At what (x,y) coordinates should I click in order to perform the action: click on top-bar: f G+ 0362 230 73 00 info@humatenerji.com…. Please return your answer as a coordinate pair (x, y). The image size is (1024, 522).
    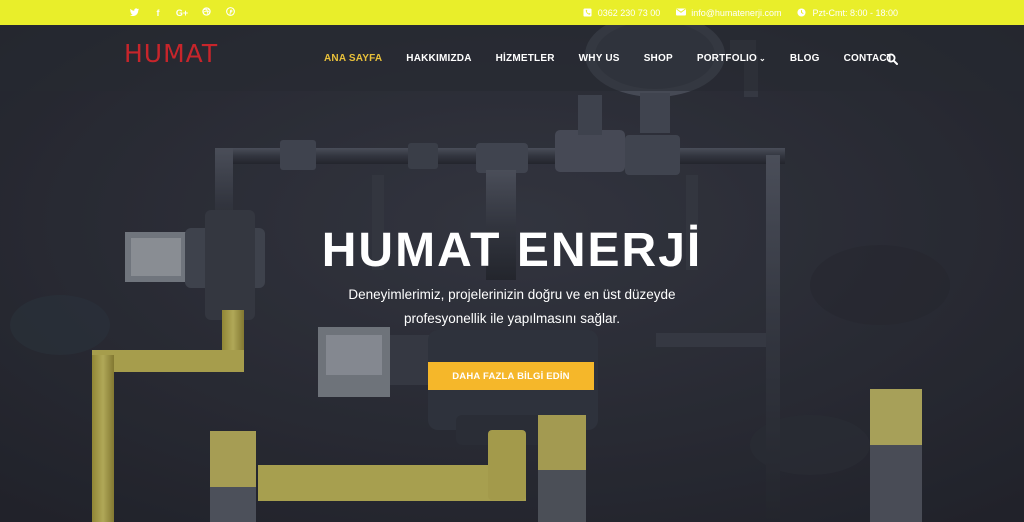
    Looking at the image, I should click on (512, 12).